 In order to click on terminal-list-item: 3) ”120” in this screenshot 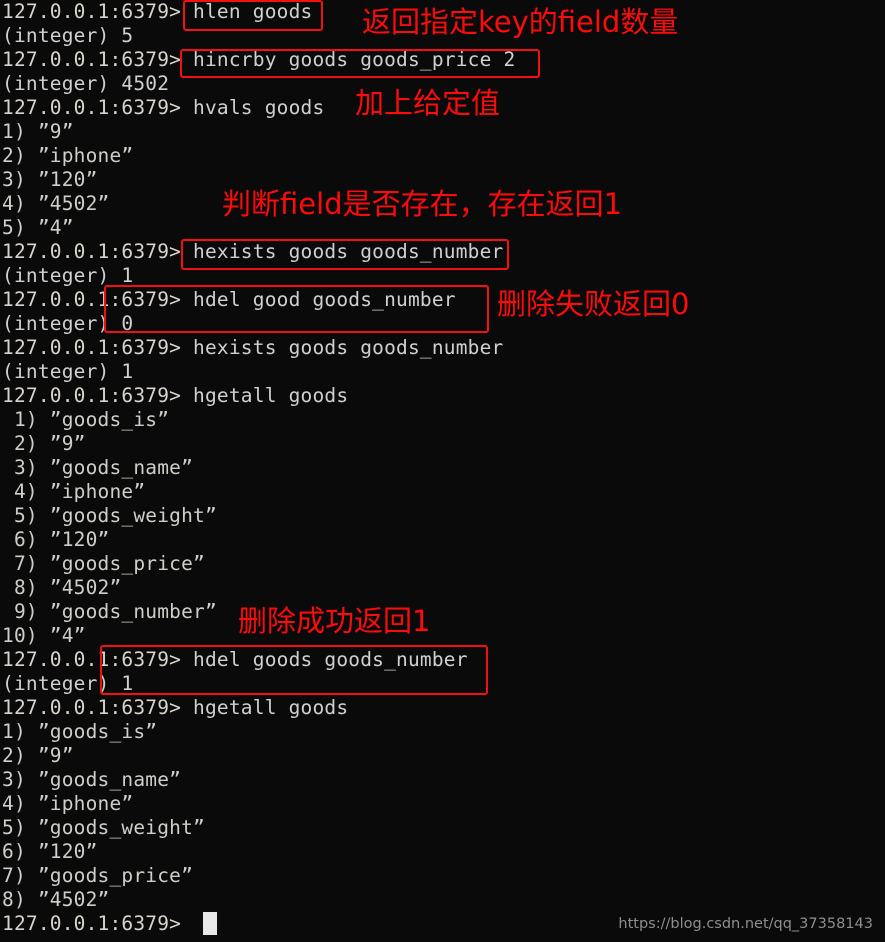, I will do `click(50, 180)`.